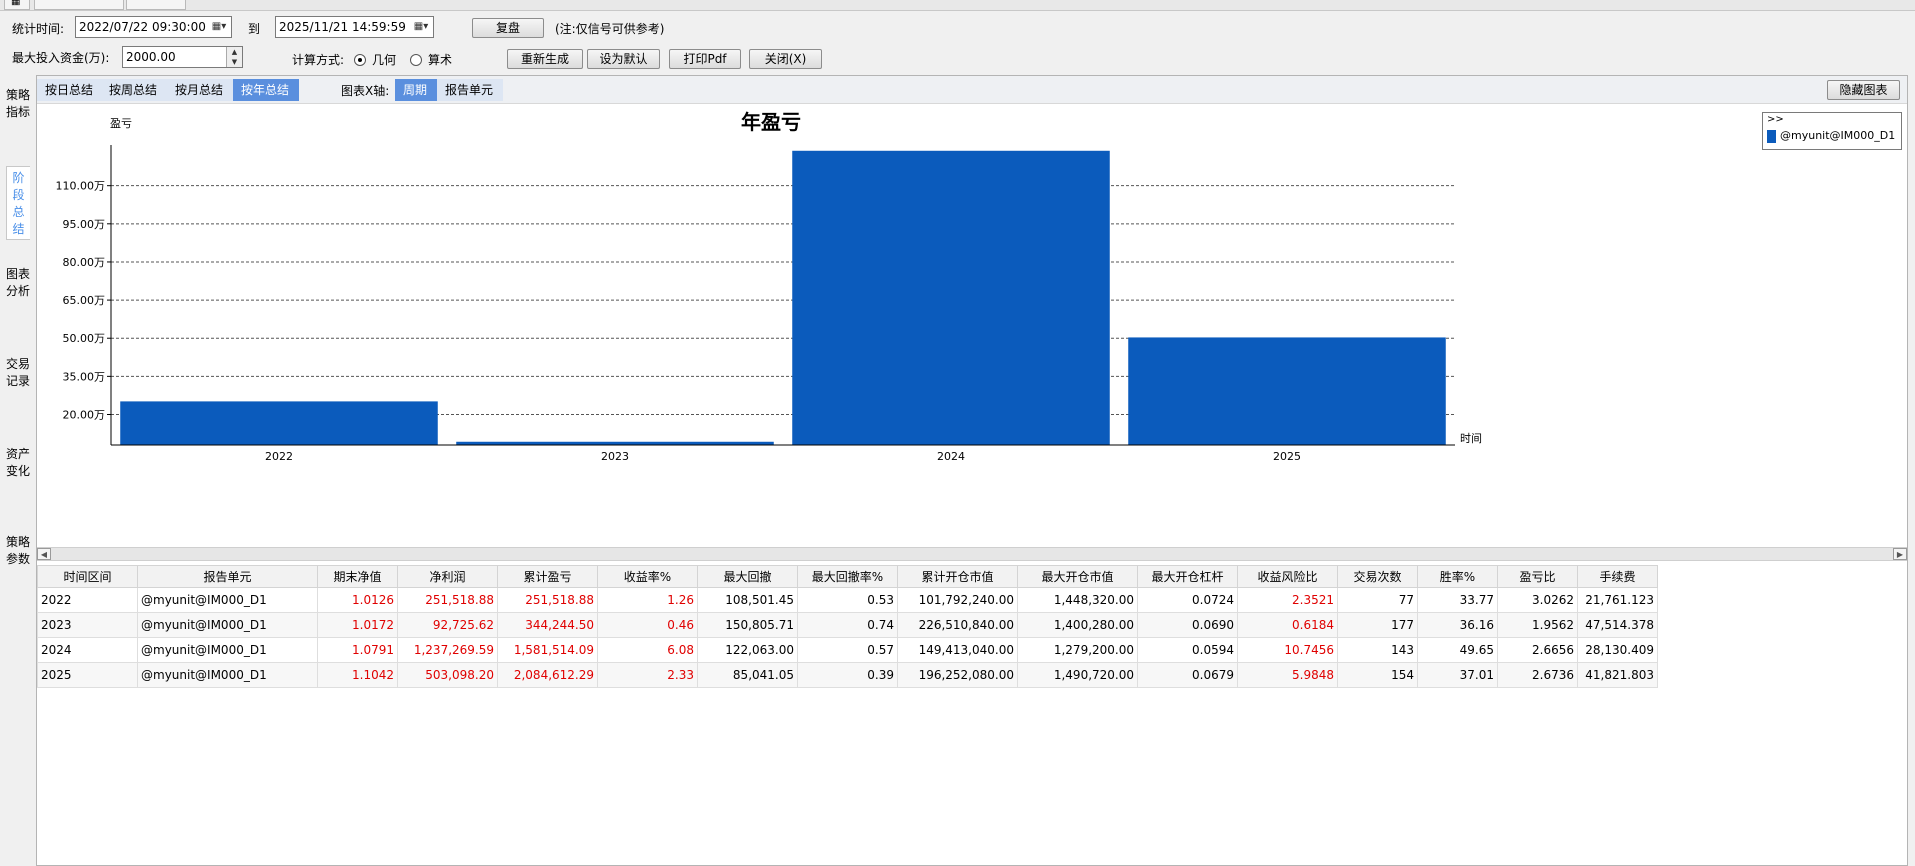 The height and width of the screenshot is (866, 1915). I want to click on table-cell: 2025, so click(87, 675).